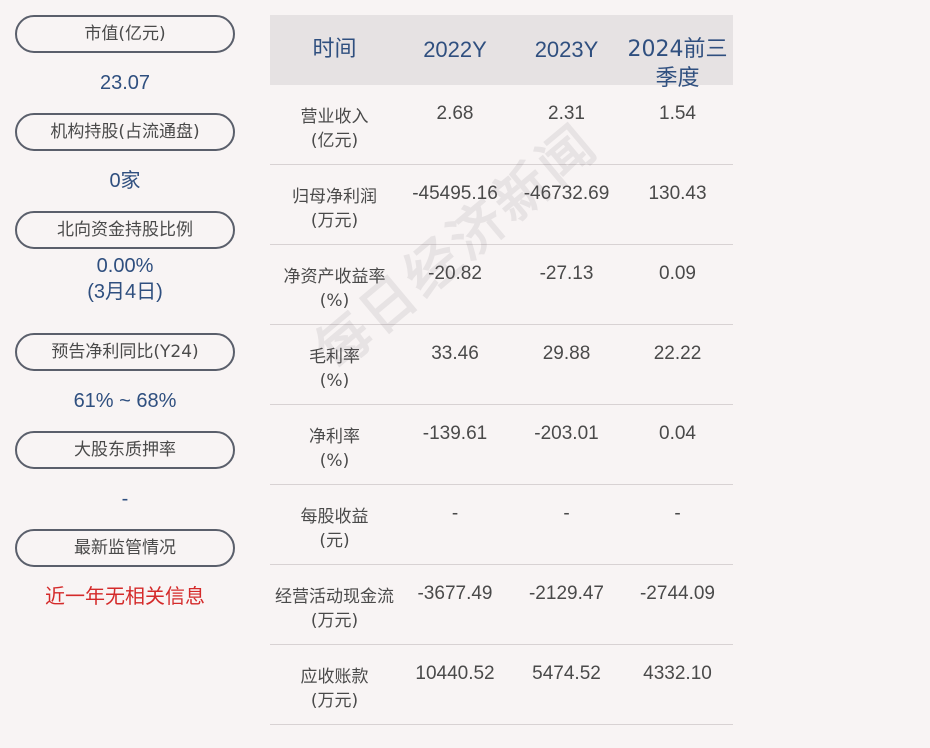  Describe the element at coordinates (334, 277) in the screenshot. I see `row-label-name: 净资产收益率` at that location.